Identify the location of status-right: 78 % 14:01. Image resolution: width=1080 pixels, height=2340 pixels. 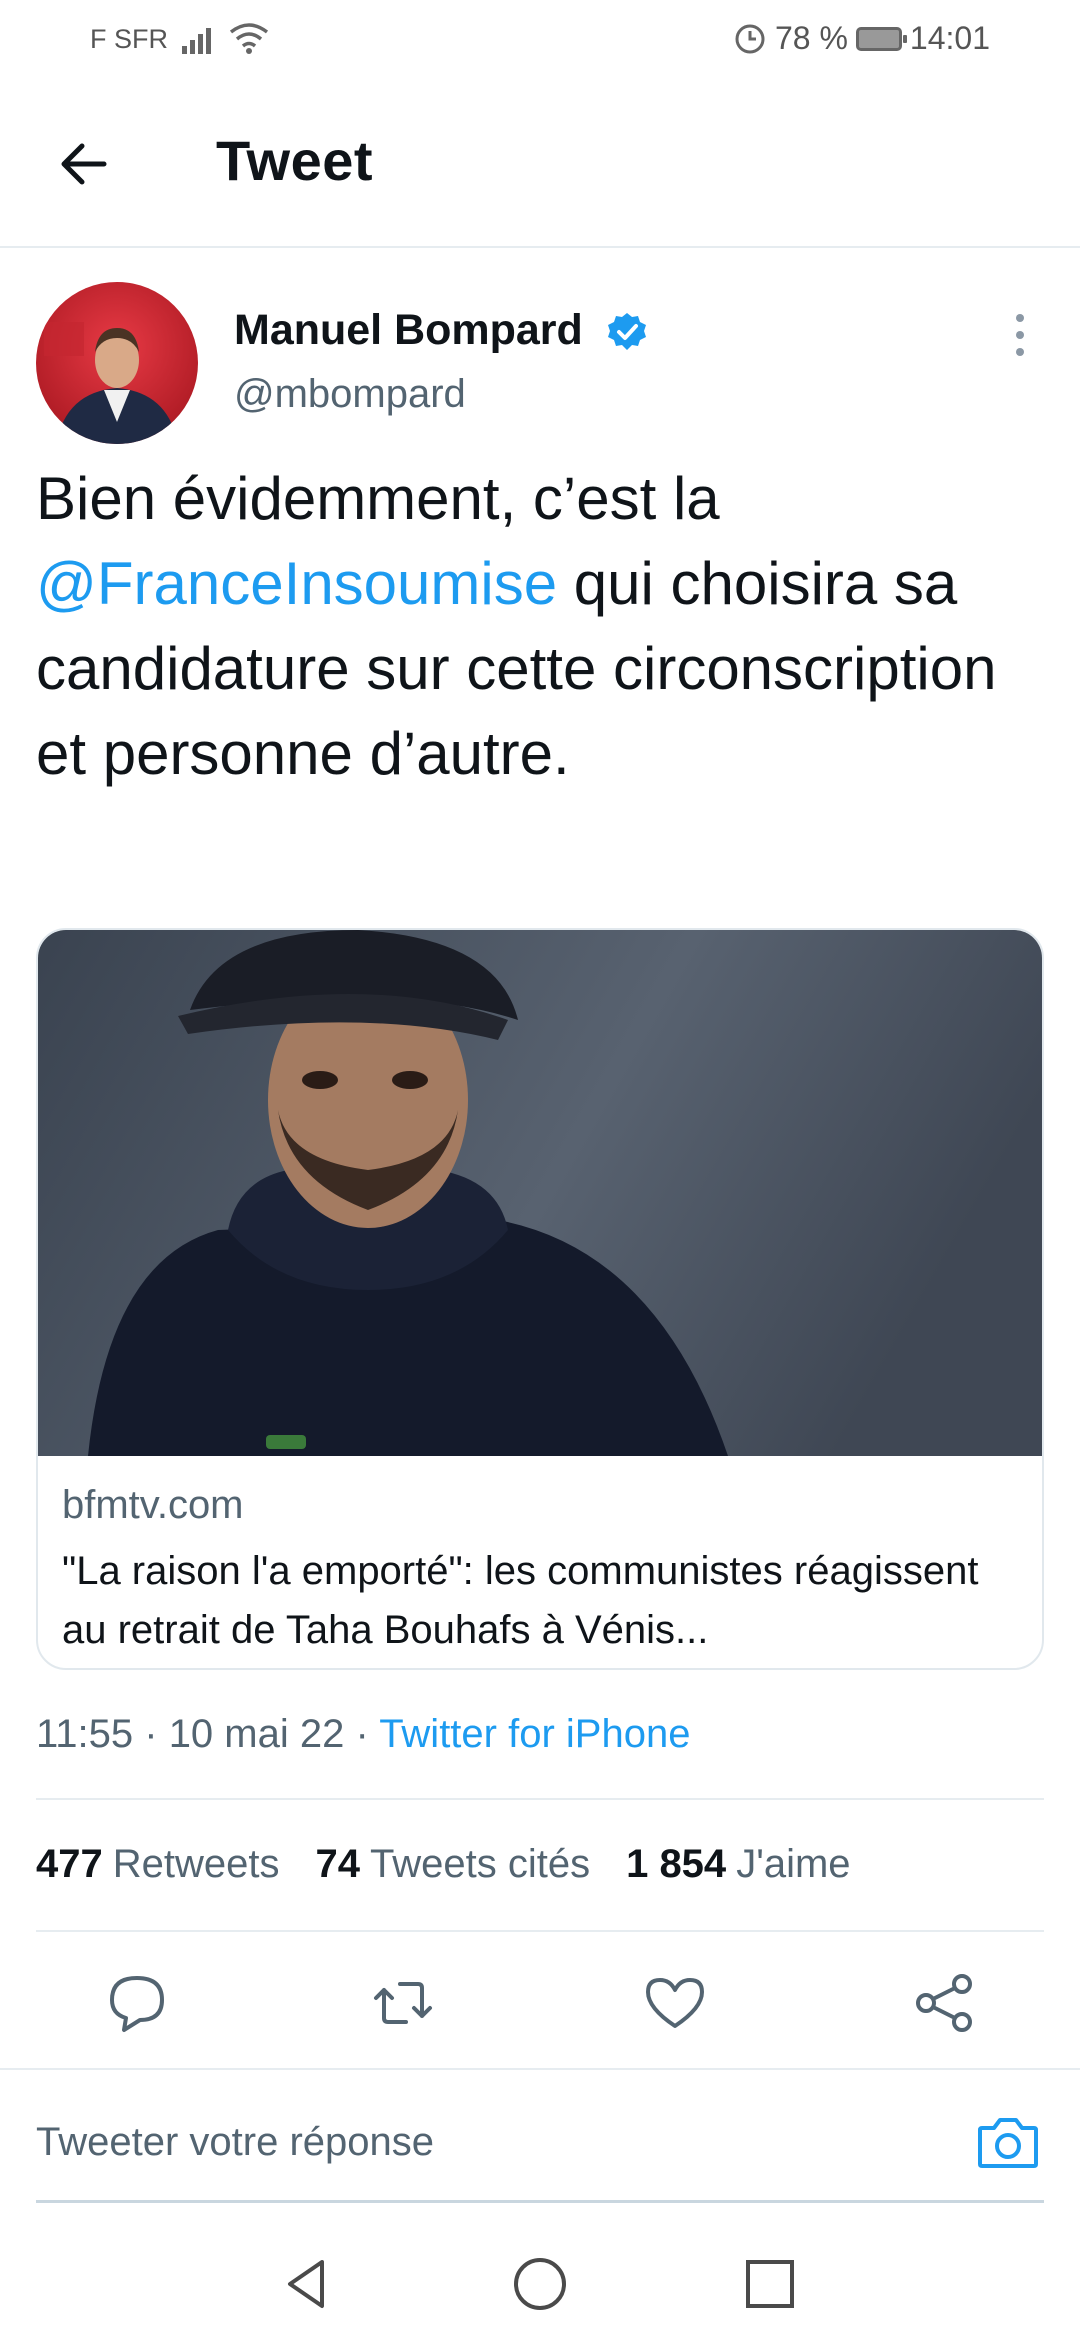
(861, 38).